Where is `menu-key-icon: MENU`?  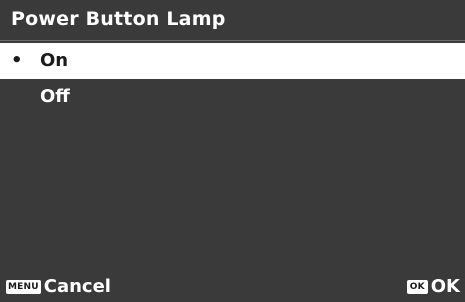 menu-key-icon: MENU is located at coordinates (23, 286).